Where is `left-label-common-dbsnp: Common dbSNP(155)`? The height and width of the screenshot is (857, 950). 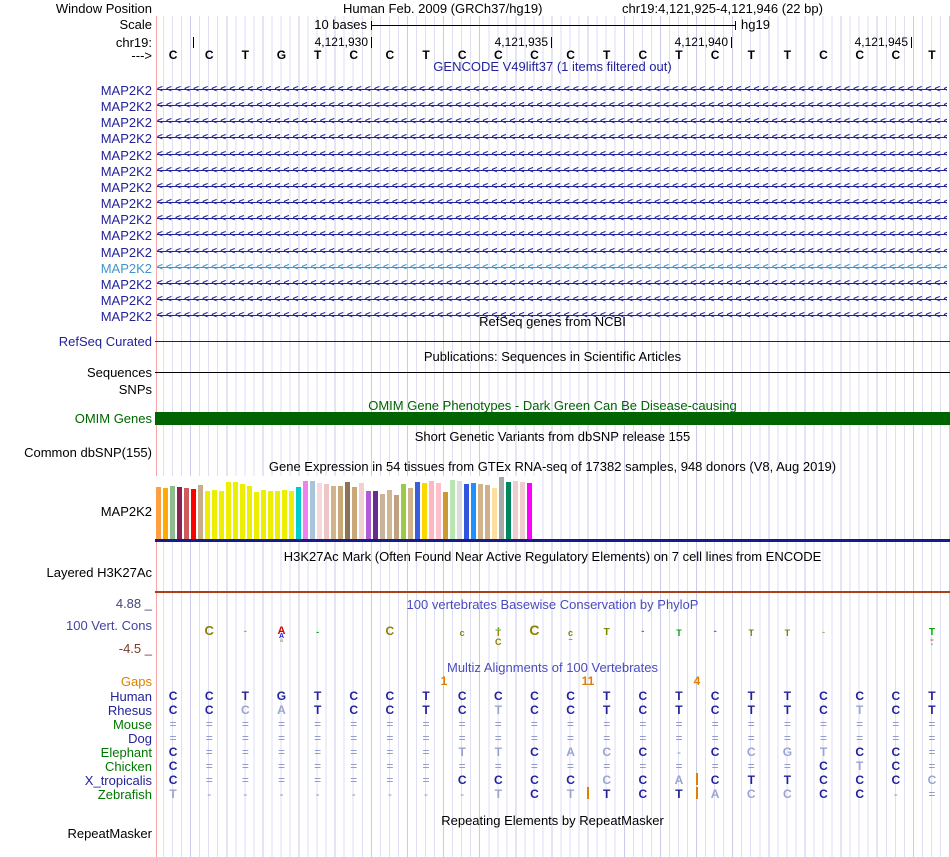
left-label-common-dbsnp: Common dbSNP(155) is located at coordinates (88, 452).